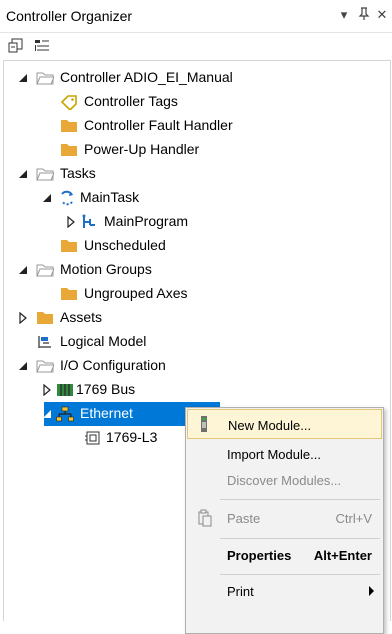 Image resolution: width=392 pixels, height=634 pixels. I want to click on tree-item-label: MainTask, so click(110, 197).